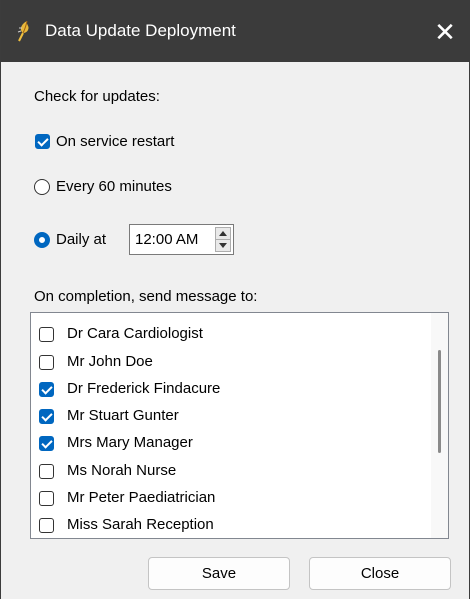 The height and width of the screenshot is (599, 470). I want to click on list-item: Ms Norah Nurse, so click(226, 471).